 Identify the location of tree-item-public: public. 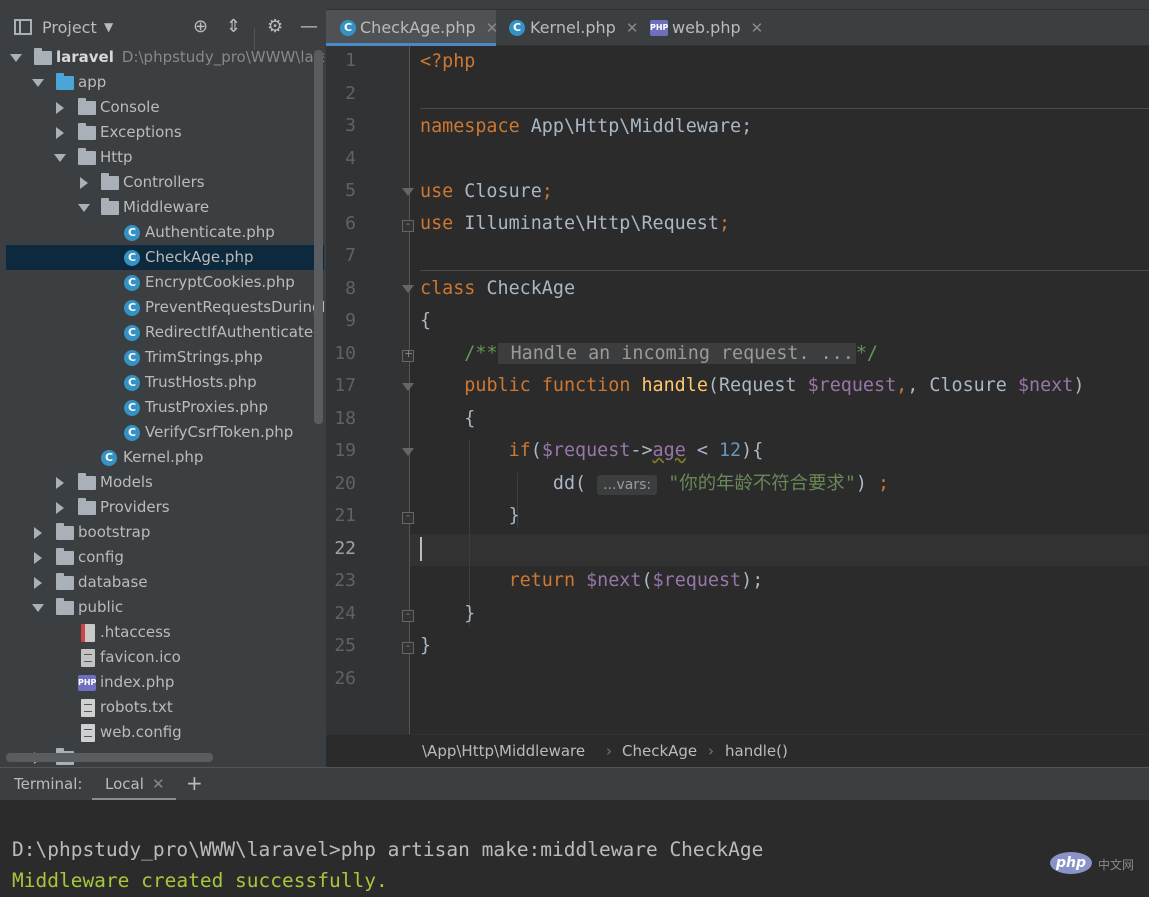
(165, 607).